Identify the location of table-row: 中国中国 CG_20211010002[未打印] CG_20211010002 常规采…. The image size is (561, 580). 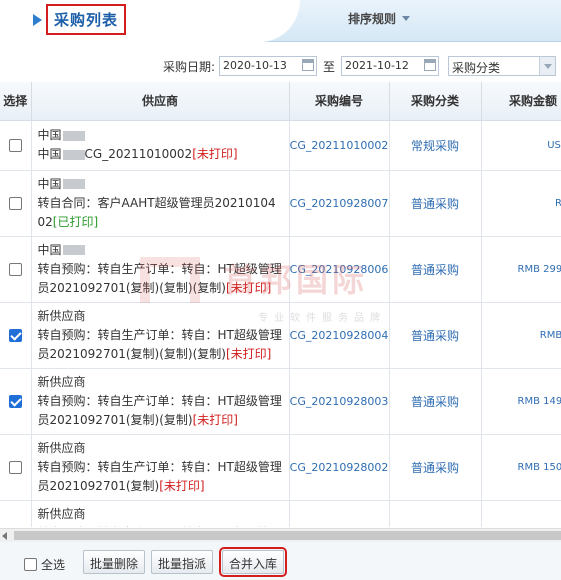
(280, 145).